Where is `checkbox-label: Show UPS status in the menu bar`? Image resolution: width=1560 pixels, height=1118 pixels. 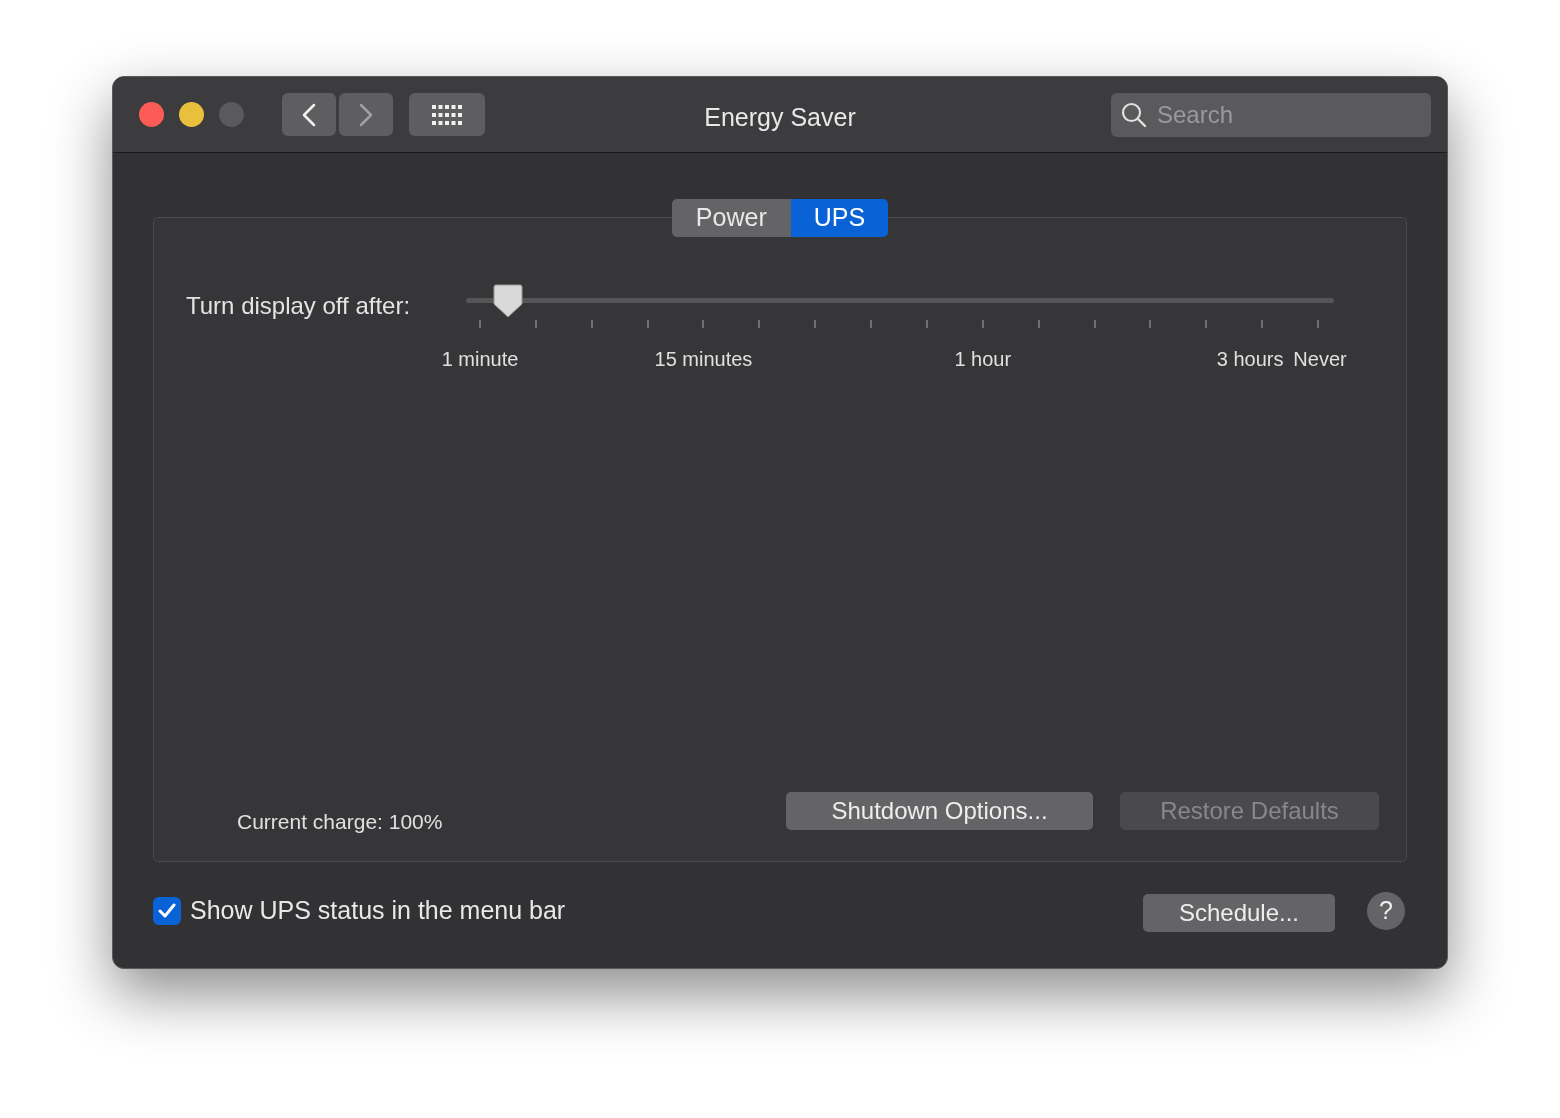 checkbox-label: Show UPS status in the menu bar is located at coordinates (378, 911).